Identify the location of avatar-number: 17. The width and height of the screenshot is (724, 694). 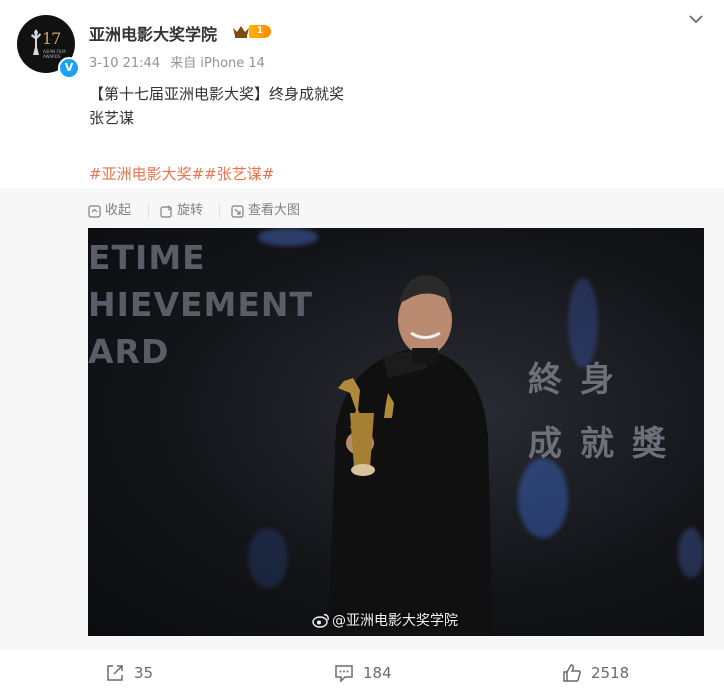
(51, 38).